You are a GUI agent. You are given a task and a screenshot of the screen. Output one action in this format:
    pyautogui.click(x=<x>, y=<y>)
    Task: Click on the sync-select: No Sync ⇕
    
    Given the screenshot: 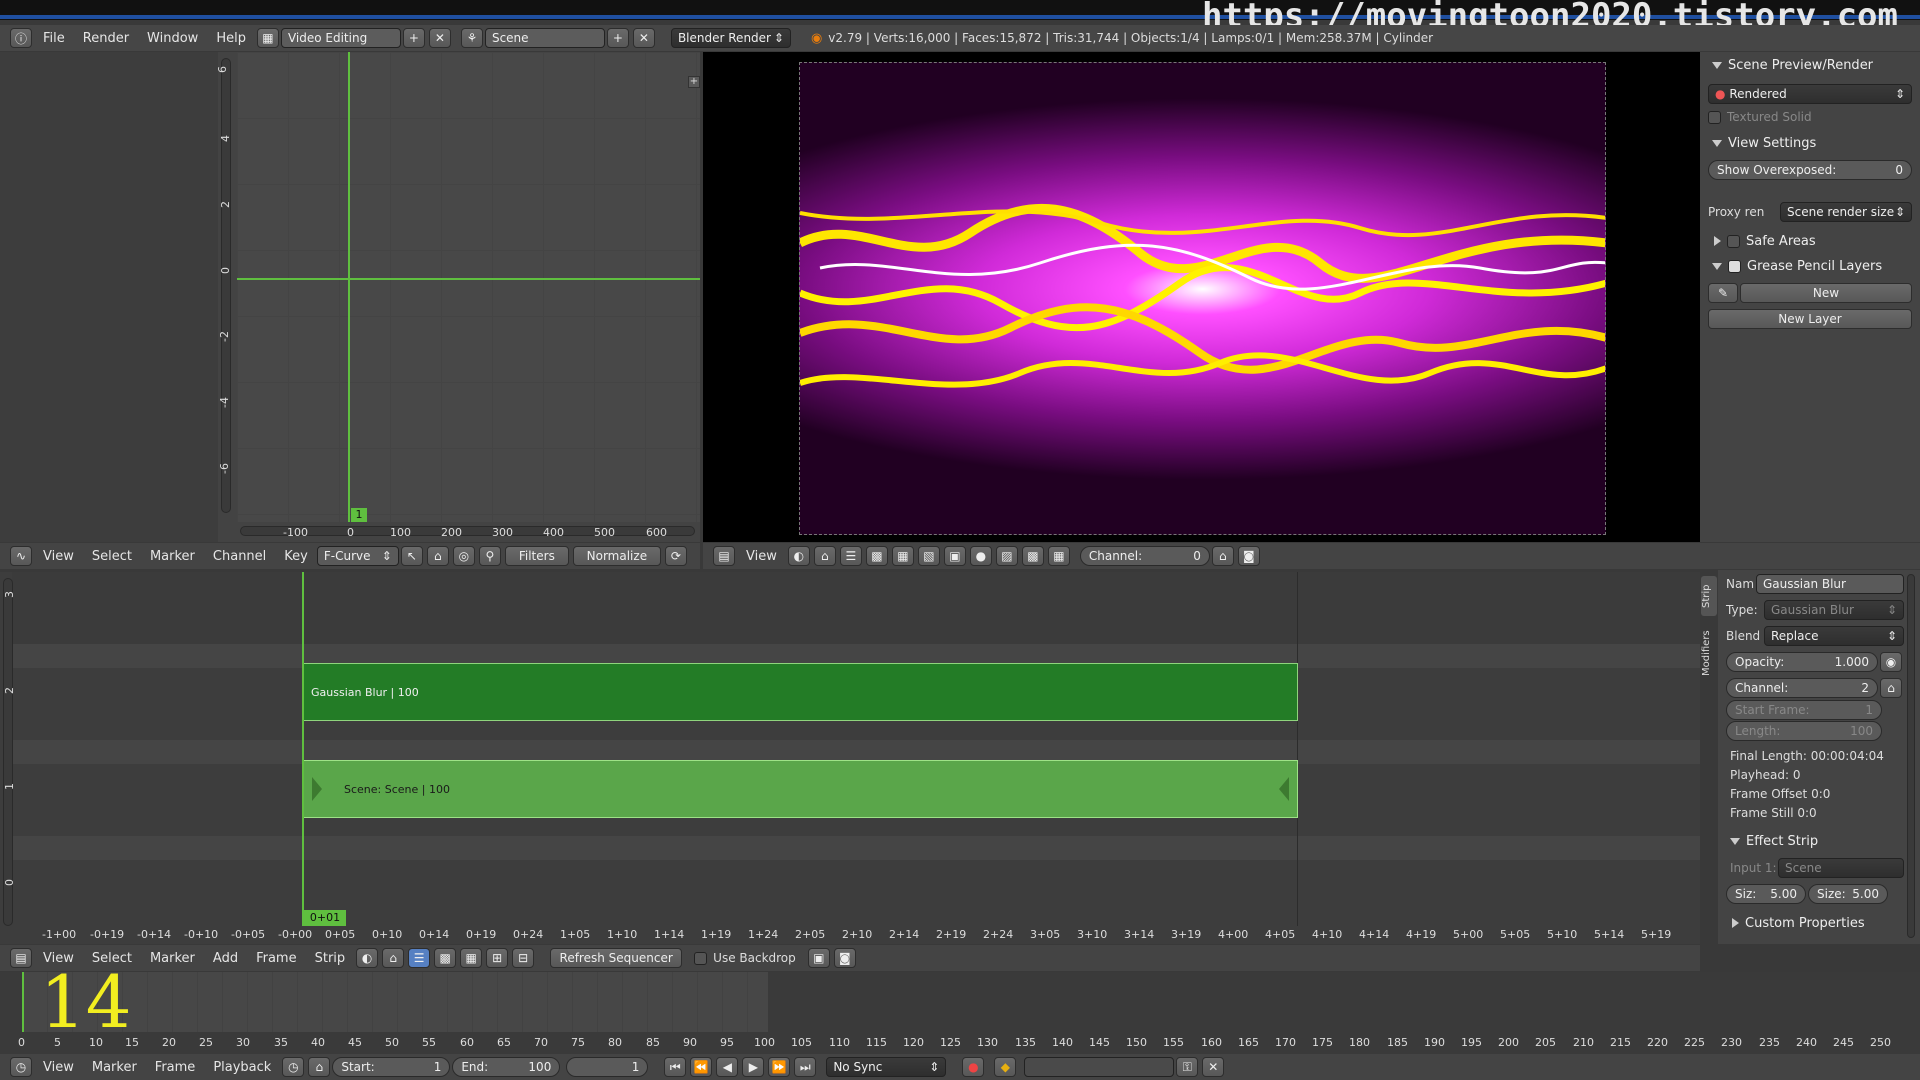 What is the action you would take?
    pyautogui.click(x=886, y=1067)
    